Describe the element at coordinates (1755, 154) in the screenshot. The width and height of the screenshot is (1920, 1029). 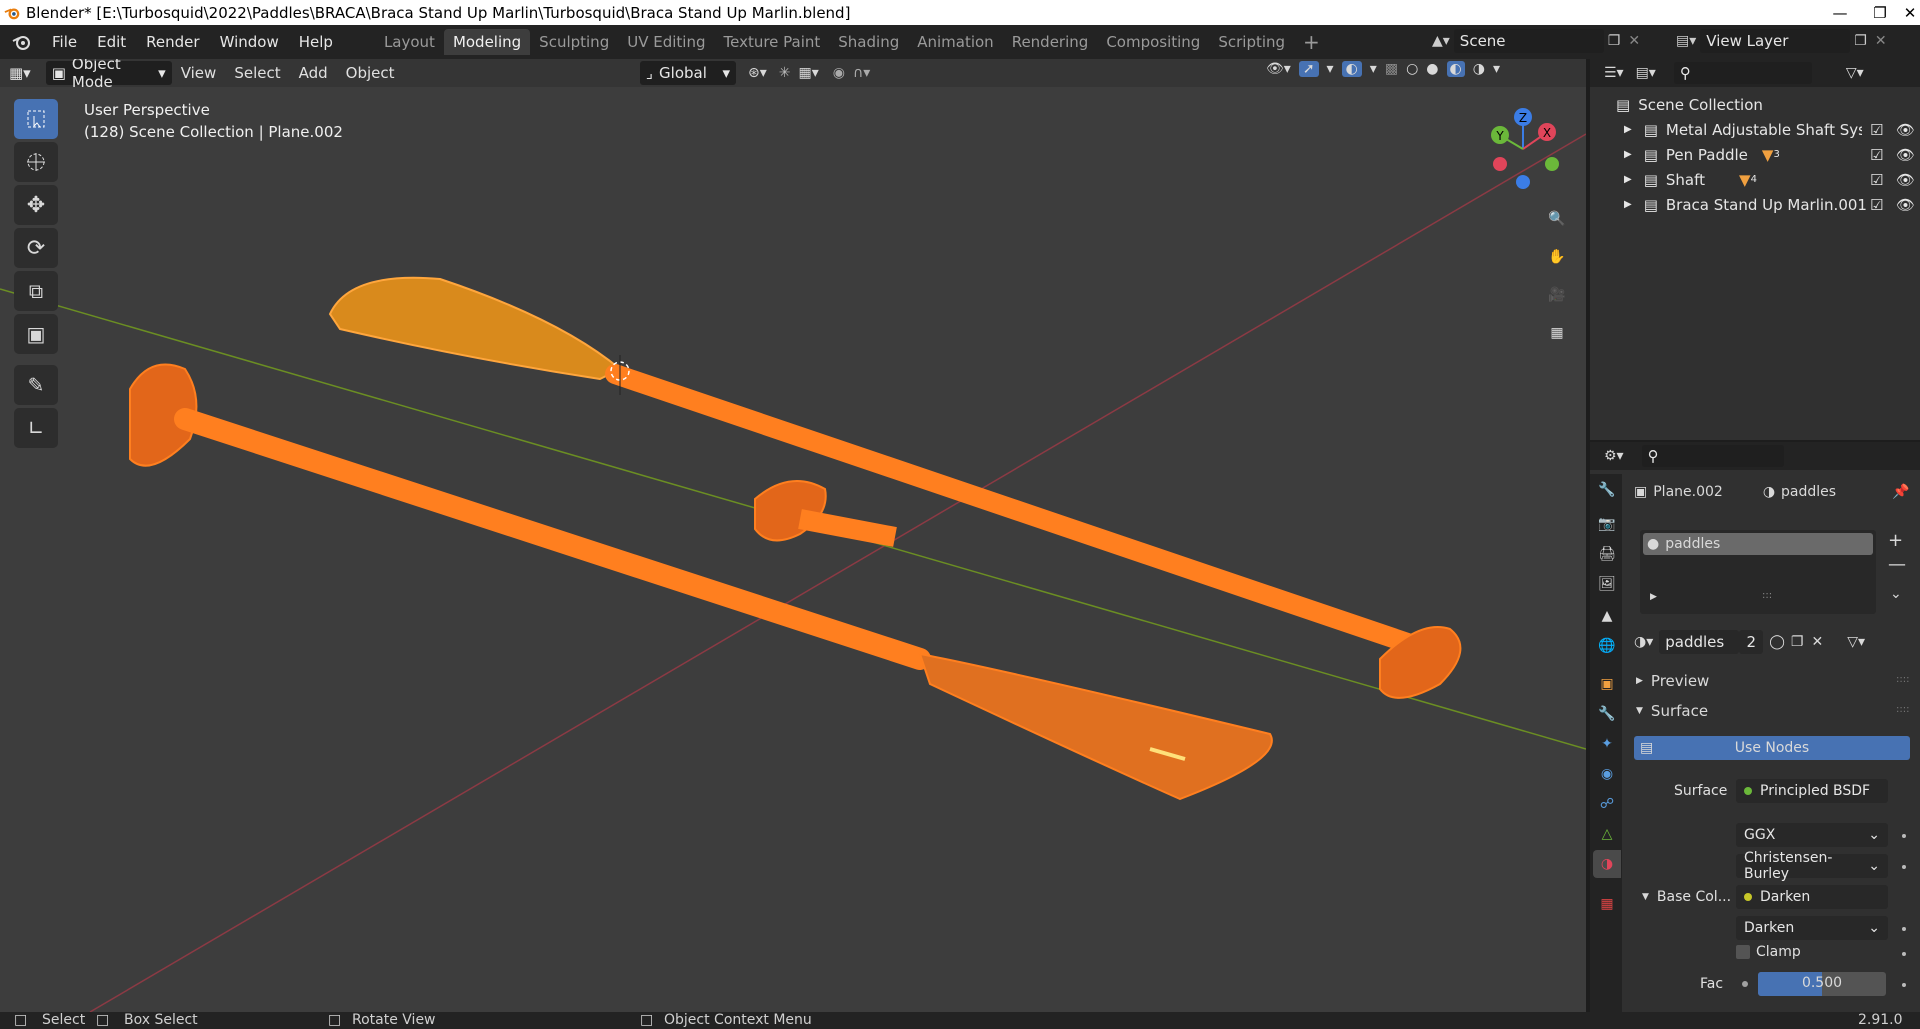
I see `outliner-item-pen-paddle: ▶ ▤ Pen Paddle ▼ 3 ☑ 👁` at that location.